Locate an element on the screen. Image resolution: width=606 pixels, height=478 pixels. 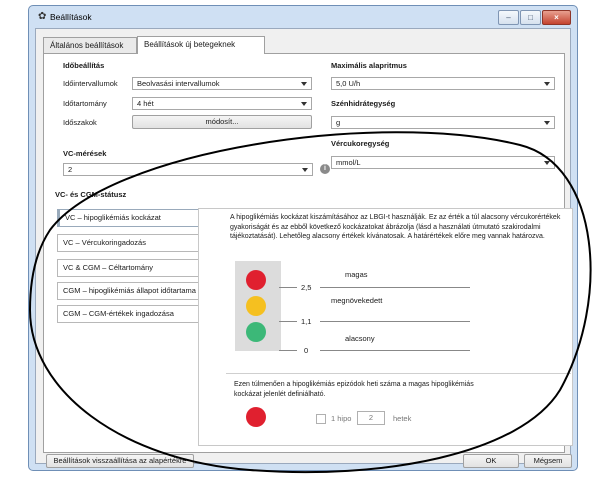
close-button: × is located at coordinates (556, 17).